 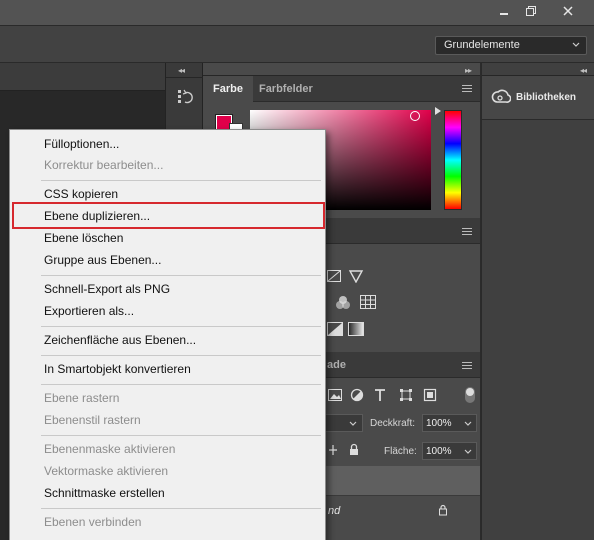 I want to click on filter-toggle-switch, so click(x=470, y=395).